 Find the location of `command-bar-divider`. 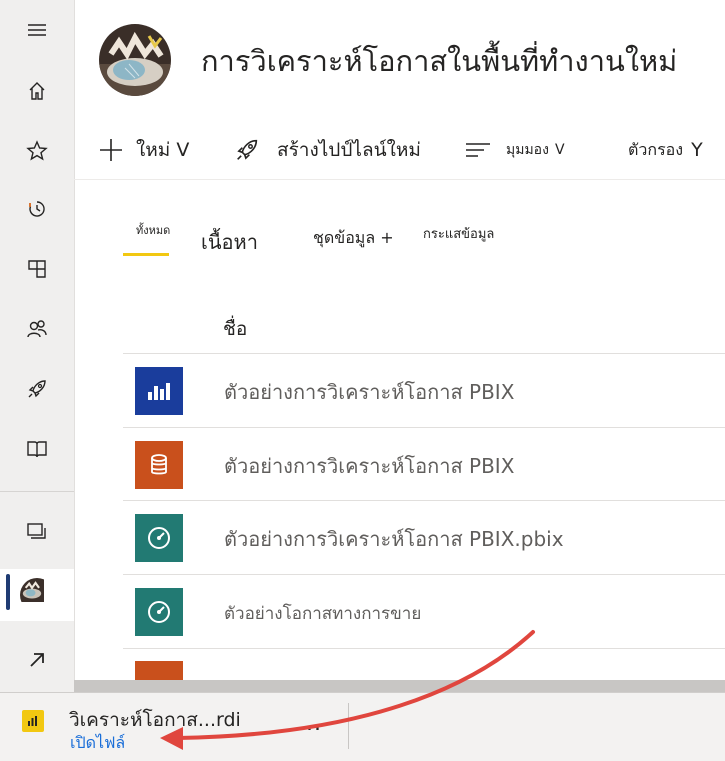

command-bar-divider is located at coordinates (399, 179).